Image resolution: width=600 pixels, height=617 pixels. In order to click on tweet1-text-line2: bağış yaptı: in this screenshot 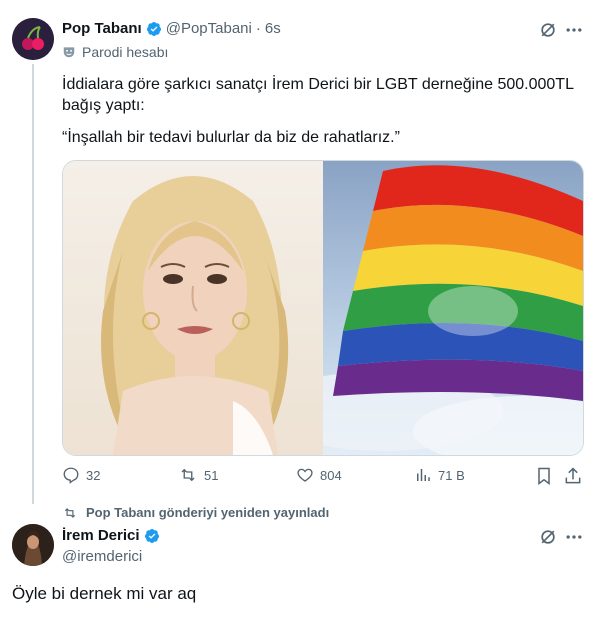, I will do `click(103, 105)`.